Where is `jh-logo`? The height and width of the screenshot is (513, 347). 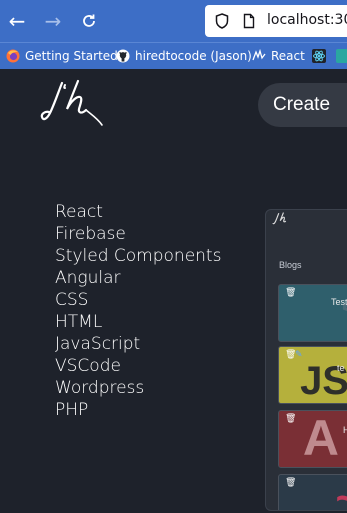
jh-logo is located at coordinates (73, 103).